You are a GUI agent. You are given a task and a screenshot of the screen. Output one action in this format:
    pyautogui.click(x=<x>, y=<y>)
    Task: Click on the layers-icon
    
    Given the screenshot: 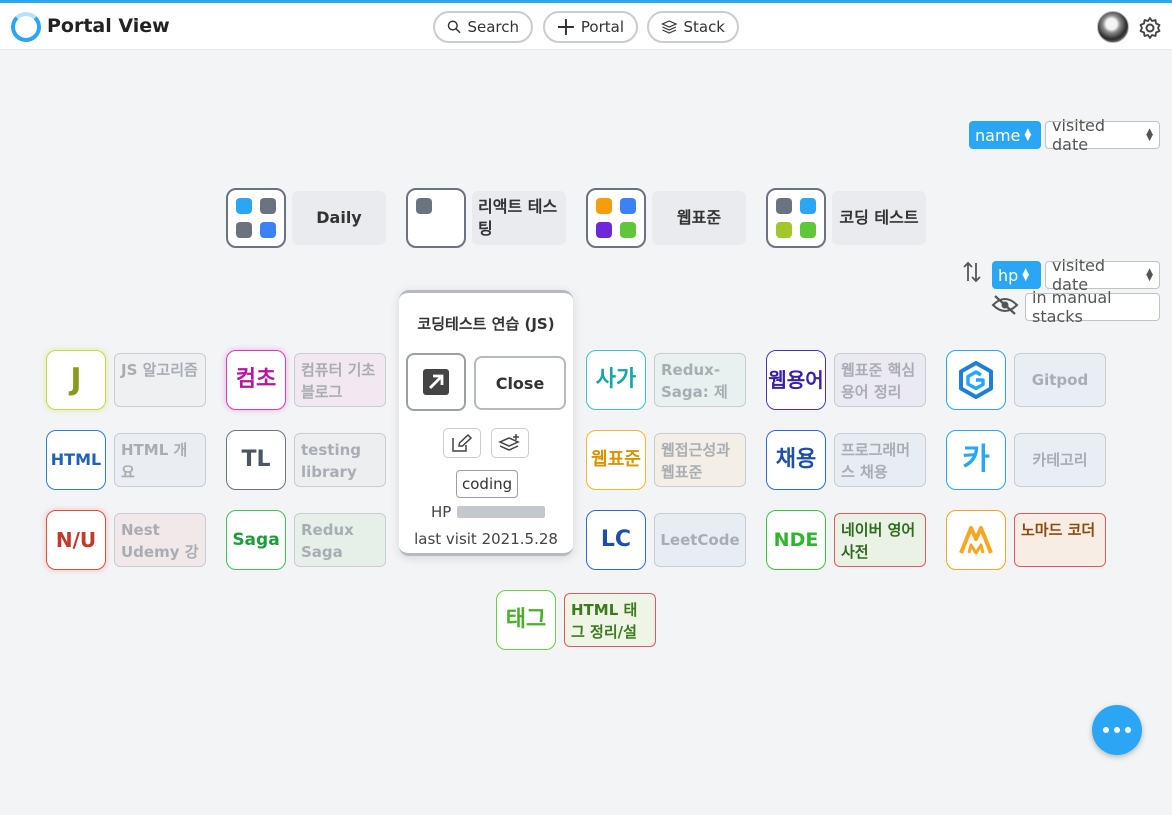 What is the action you would take?
    pyautogui.click(x=669, y=27)
    